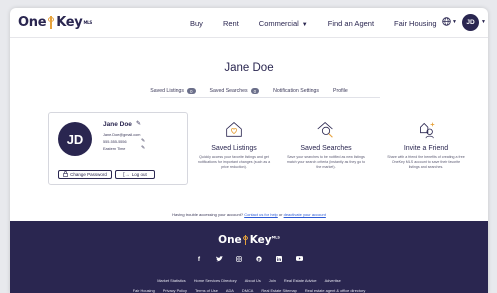 This screenshot has height=293, width=497. Describe the element at coordinates (305, 214) in the screenshot. I see `deactivate-account-link: deactivate your account` at that location.